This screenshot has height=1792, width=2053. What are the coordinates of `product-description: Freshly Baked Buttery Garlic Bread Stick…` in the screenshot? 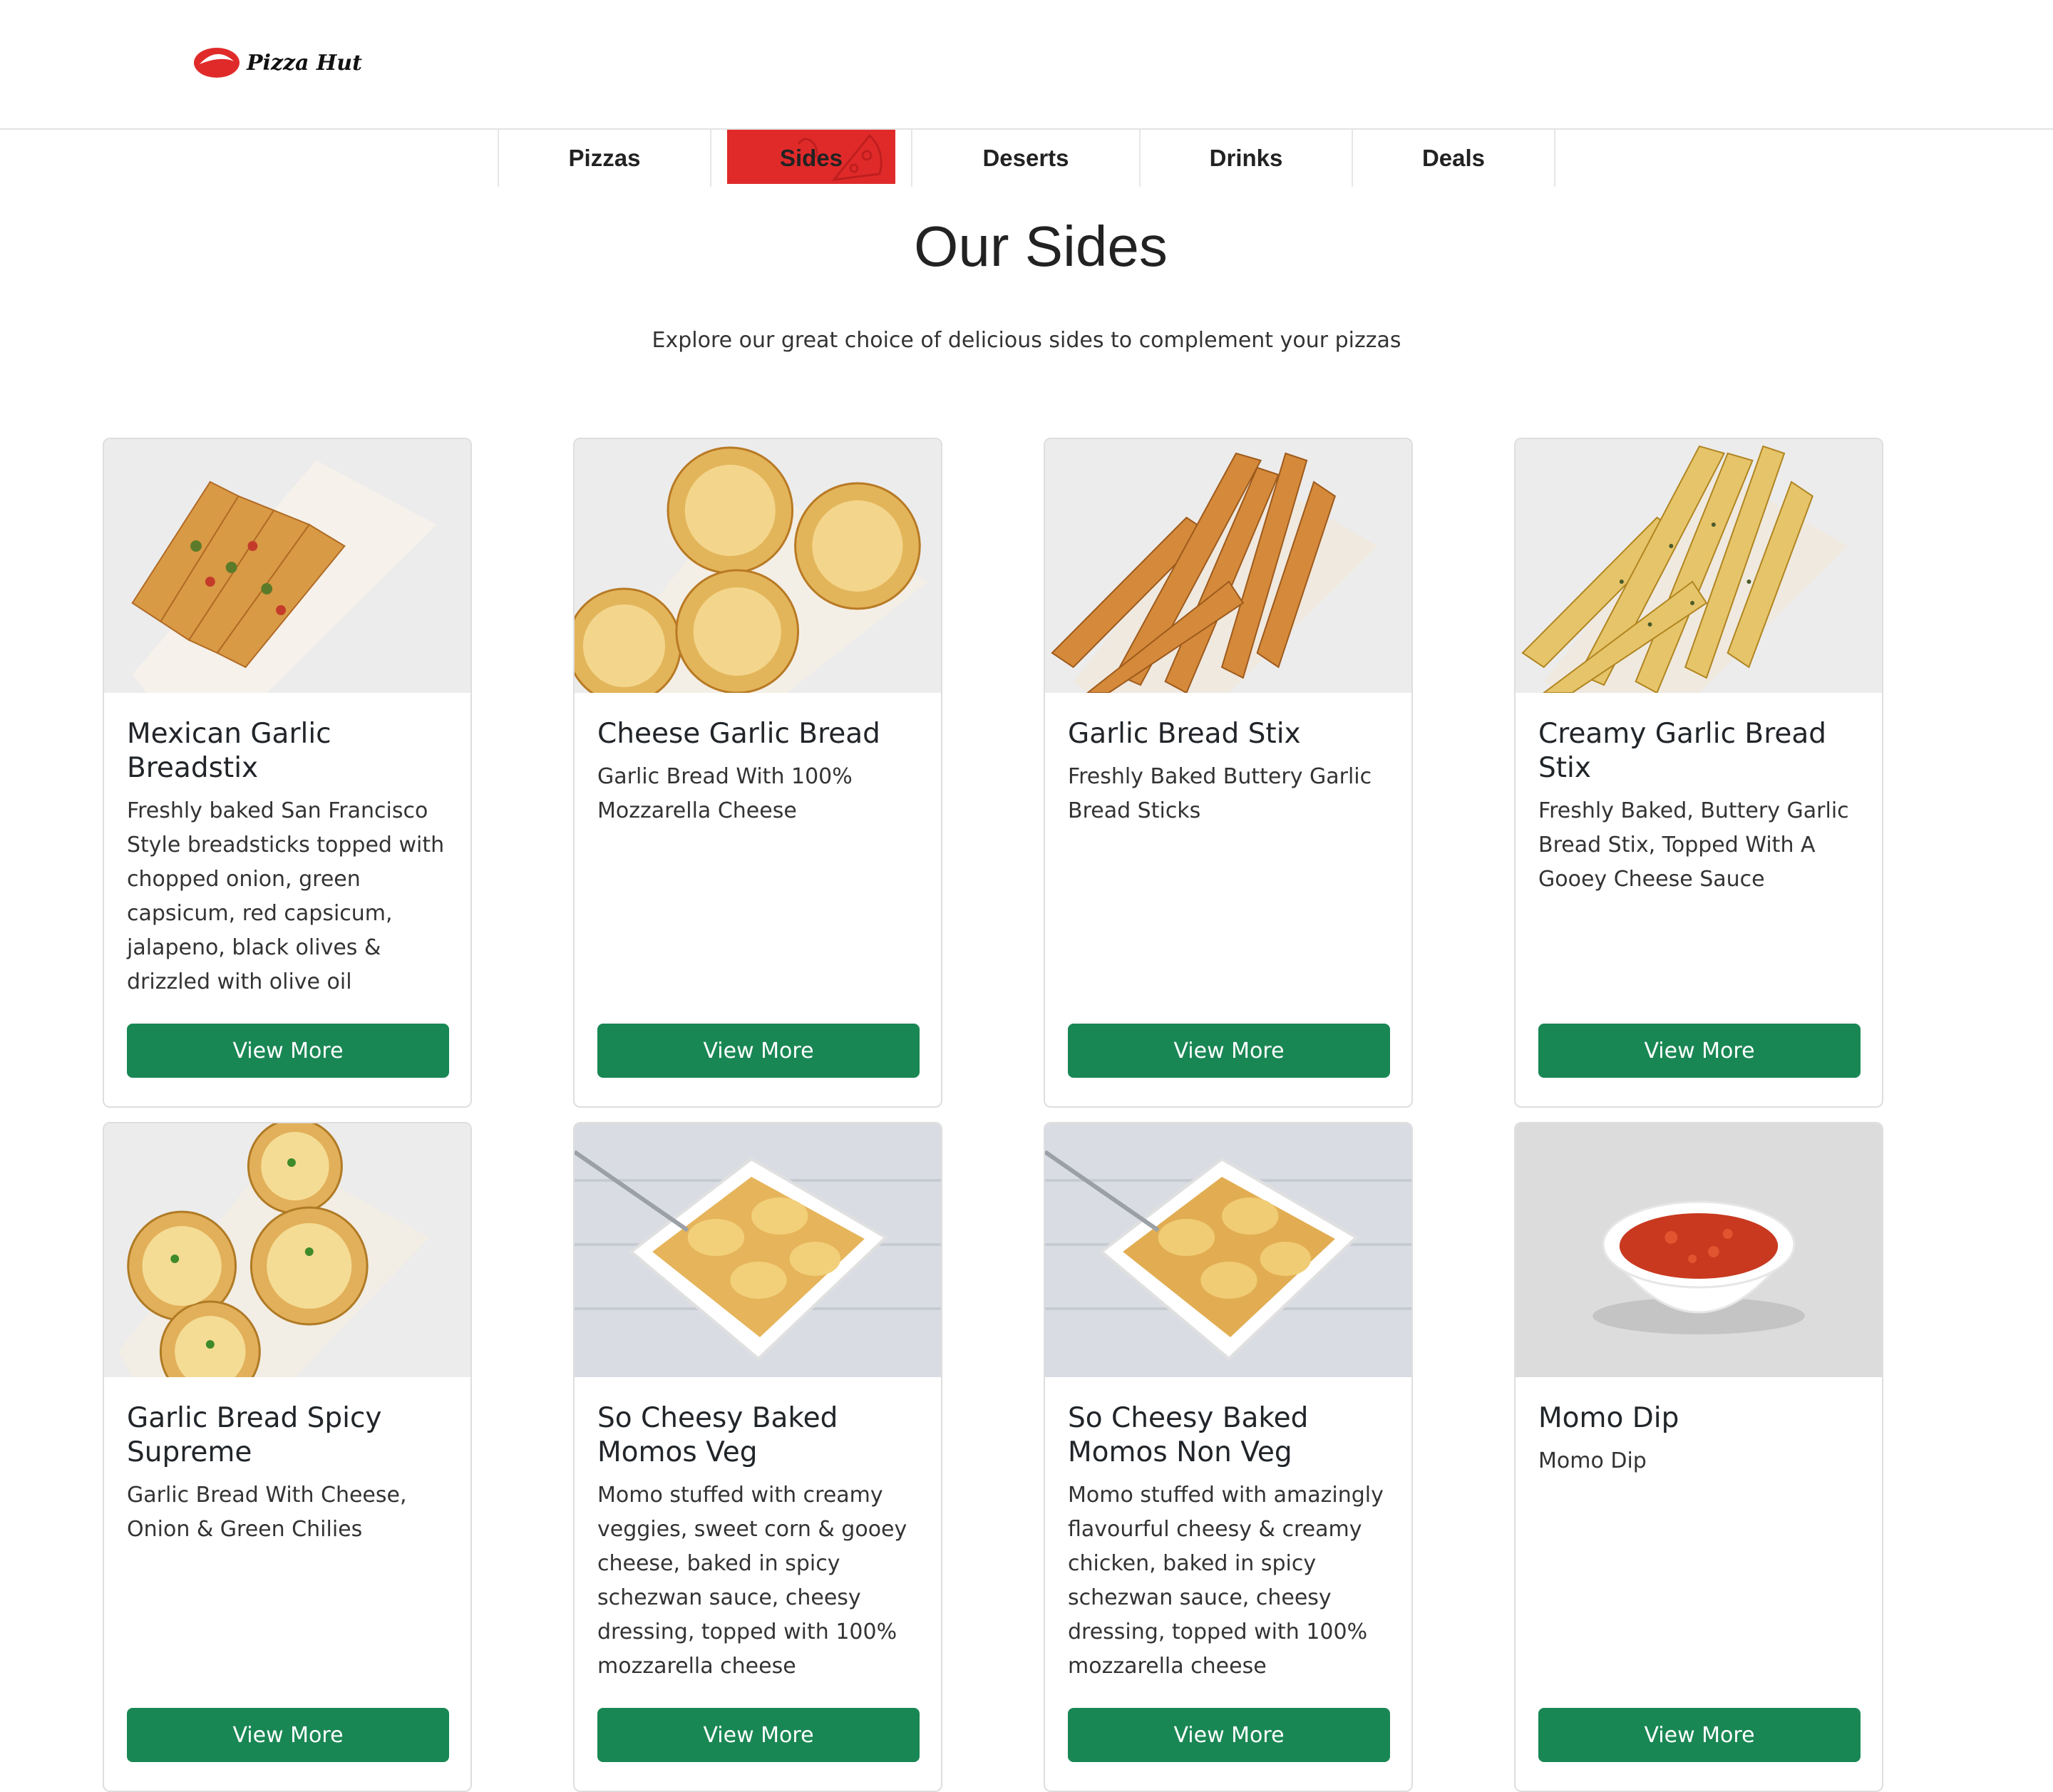 It's located at (1220, 794).